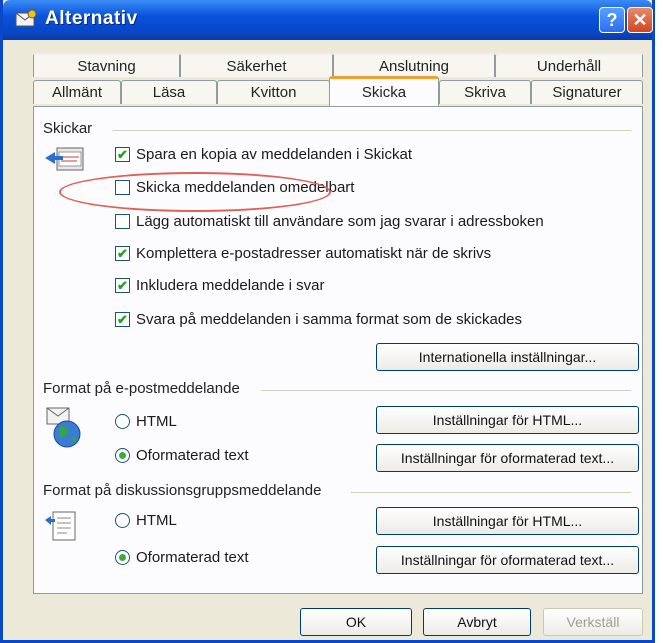  Describe the element at coordinates (106, 65) in the screenshot. I see `tab-stavning: Stavning` at that location.